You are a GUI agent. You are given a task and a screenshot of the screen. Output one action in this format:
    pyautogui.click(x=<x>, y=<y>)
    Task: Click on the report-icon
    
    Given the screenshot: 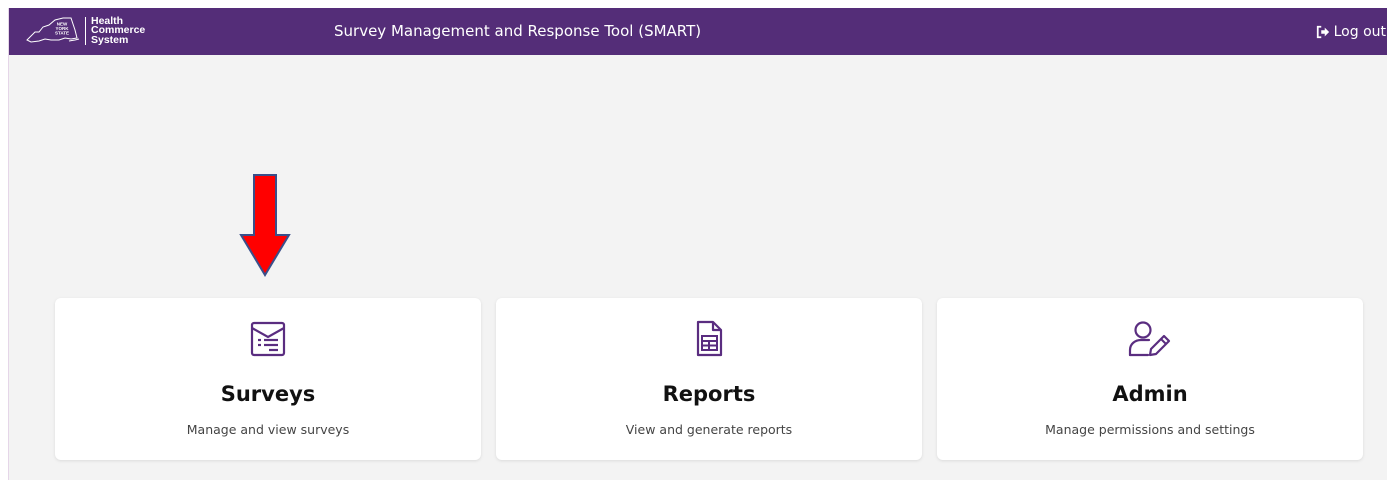 What is the action you would take?
    pyautogui.click(x=709, y=338)
    